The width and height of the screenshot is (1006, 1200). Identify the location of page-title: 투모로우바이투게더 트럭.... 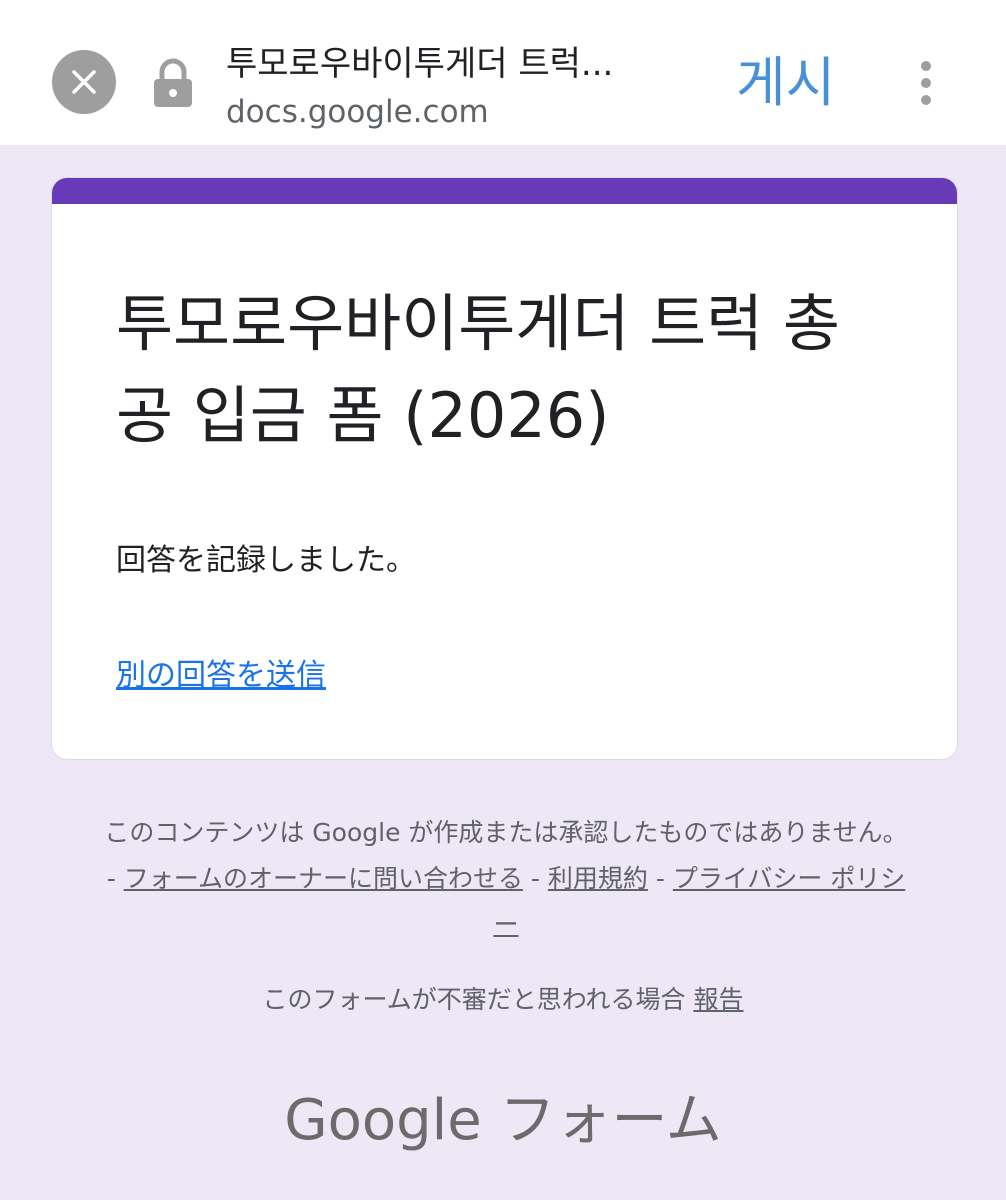
(420, 64).